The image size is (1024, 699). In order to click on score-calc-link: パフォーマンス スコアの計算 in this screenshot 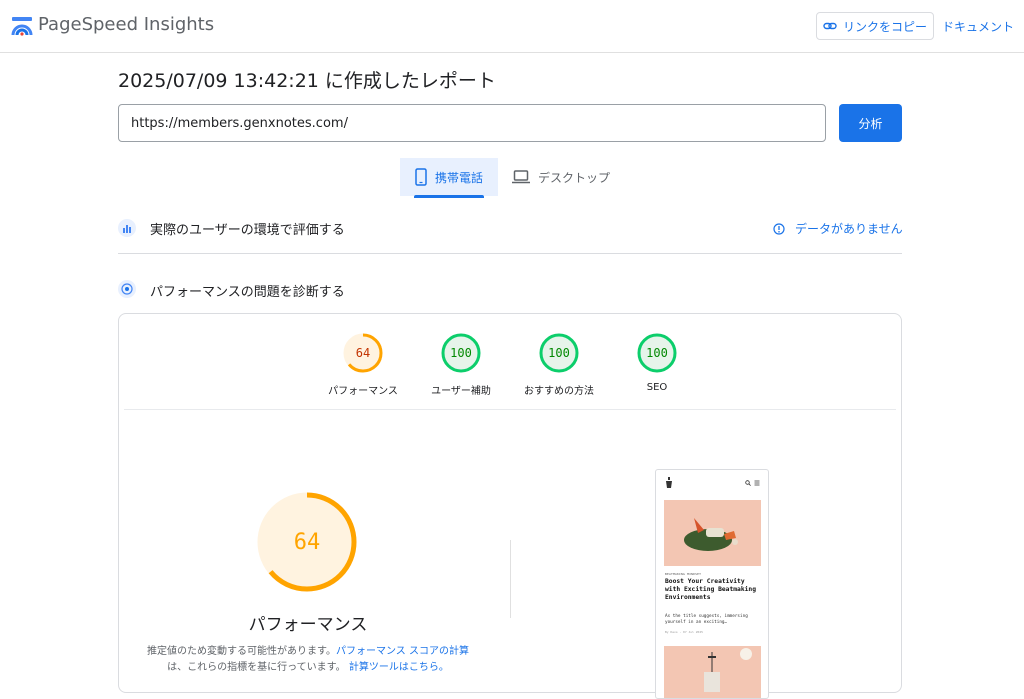, I will do `click(402, 651)`.